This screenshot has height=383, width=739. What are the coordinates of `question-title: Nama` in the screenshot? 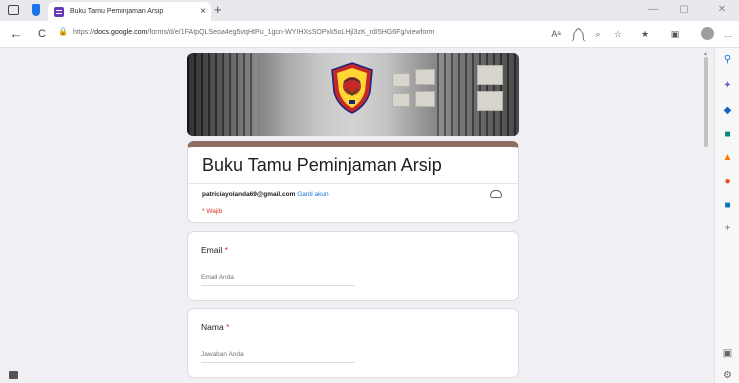 It's located at (212, 327).